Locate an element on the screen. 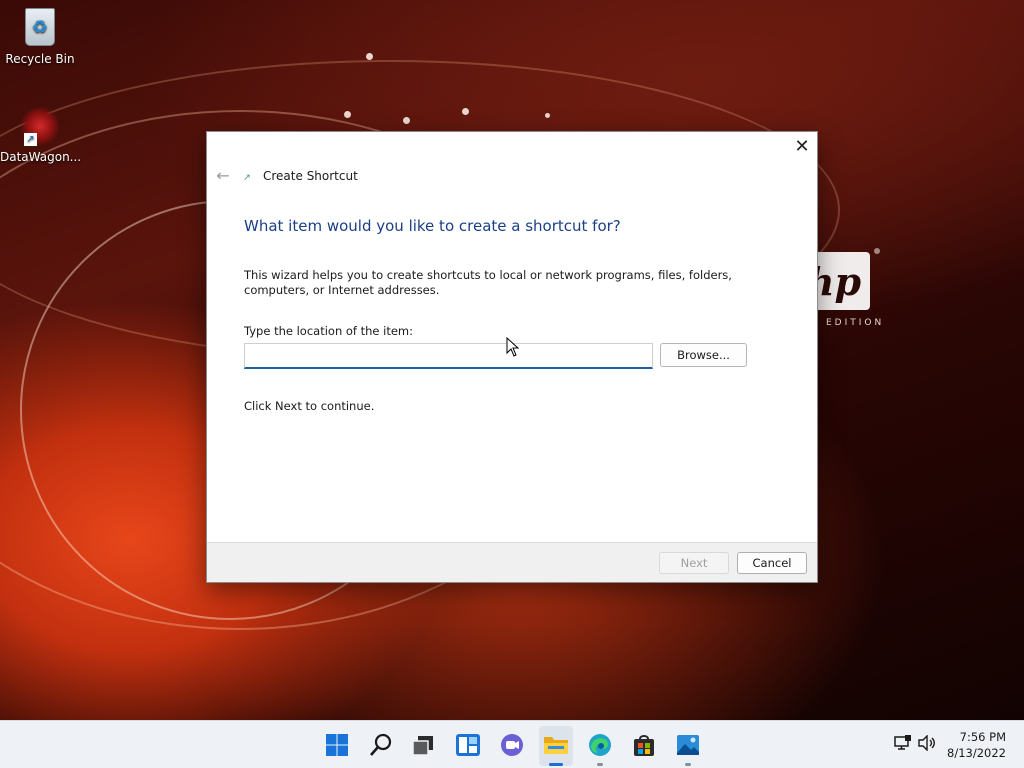 The height and width of the screenshot is (768, 1024). dialog-footer: Next Cancel is located at coordinates (512, 562).